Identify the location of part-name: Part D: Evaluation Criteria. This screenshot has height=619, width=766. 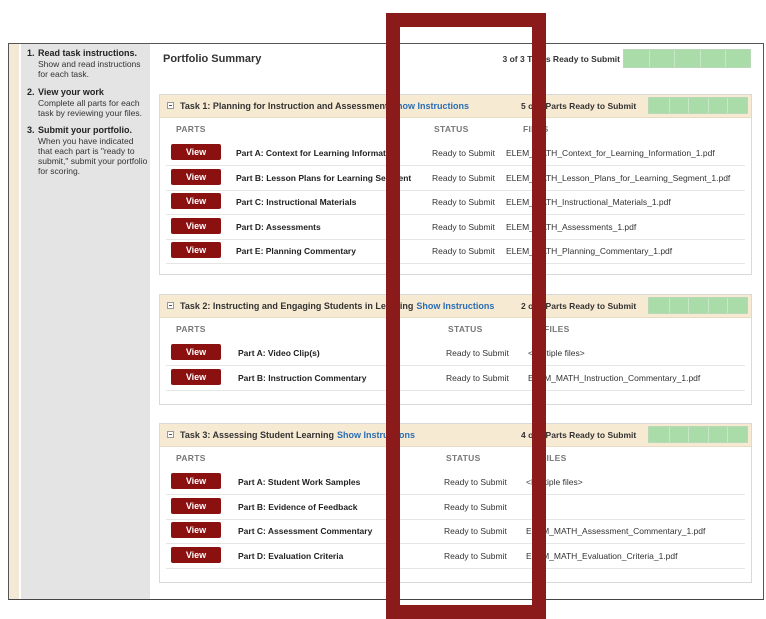
(291, 555).